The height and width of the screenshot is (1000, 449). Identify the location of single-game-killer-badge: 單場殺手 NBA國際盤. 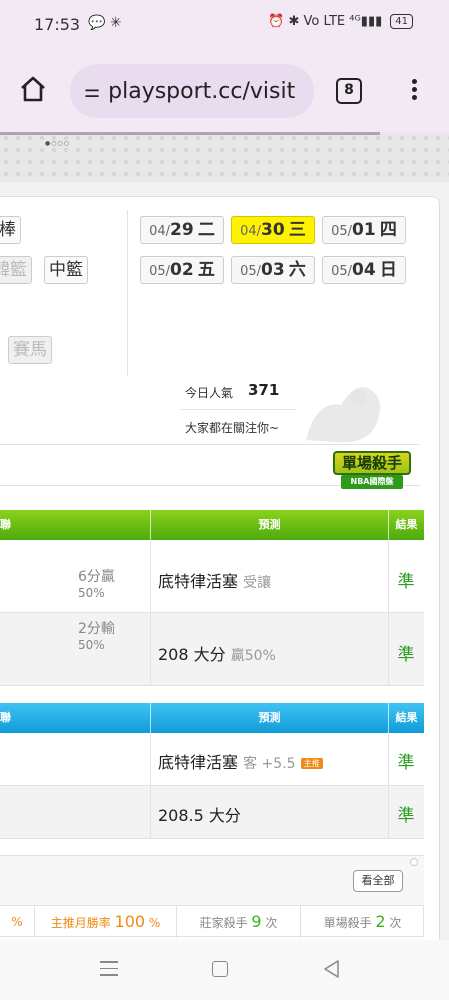
(371, 470).